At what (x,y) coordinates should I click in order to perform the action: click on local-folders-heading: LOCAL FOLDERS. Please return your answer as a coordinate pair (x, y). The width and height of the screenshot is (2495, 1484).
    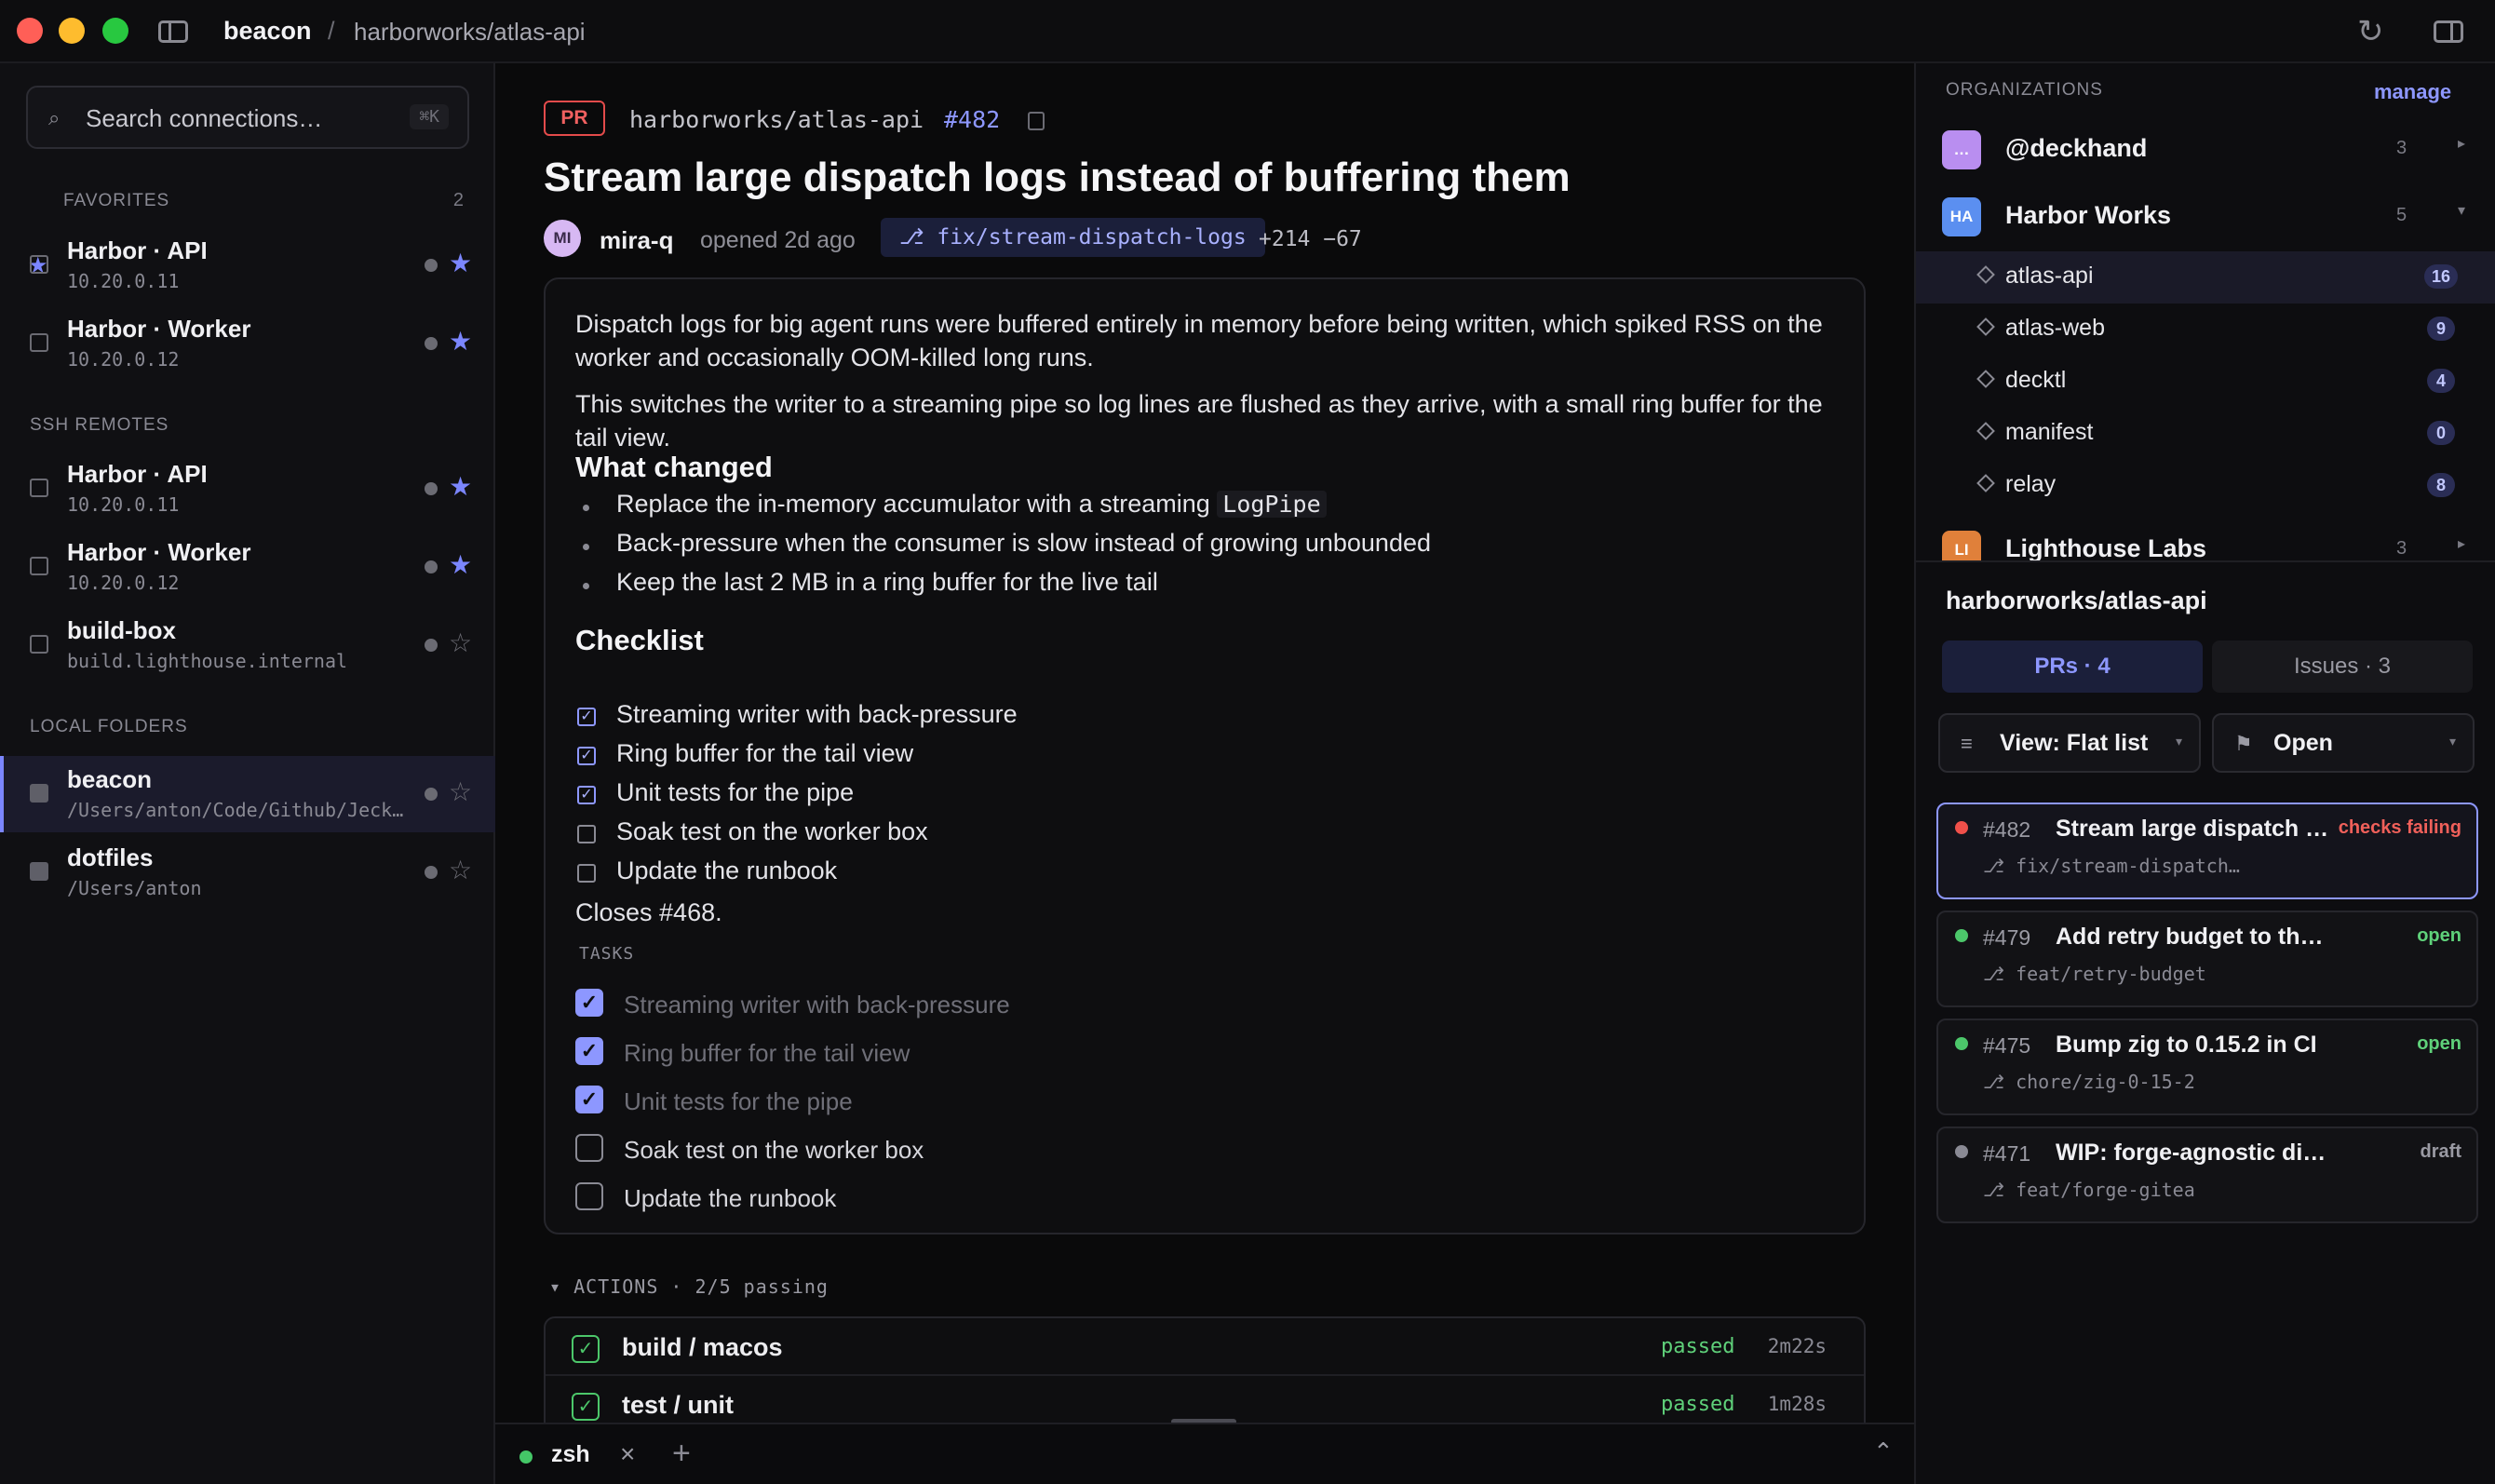
    Looking at the image, I should click on (109, 726).